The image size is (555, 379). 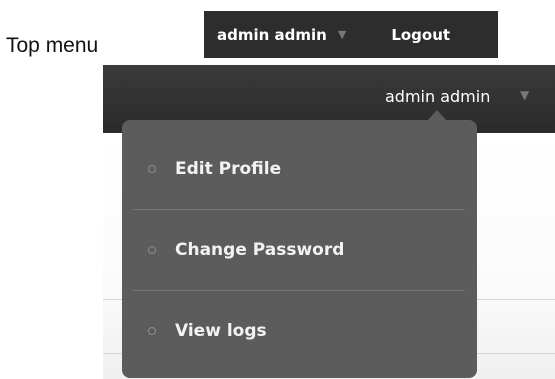 I want to click on menu-item-label: Edit Profile, so click(x=228, y=169).